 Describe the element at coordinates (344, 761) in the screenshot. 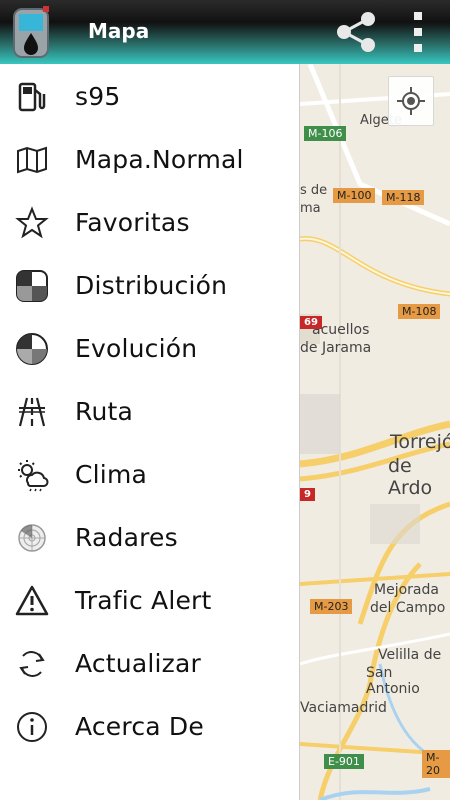

I see `road-label-e901: E-901` at that location.